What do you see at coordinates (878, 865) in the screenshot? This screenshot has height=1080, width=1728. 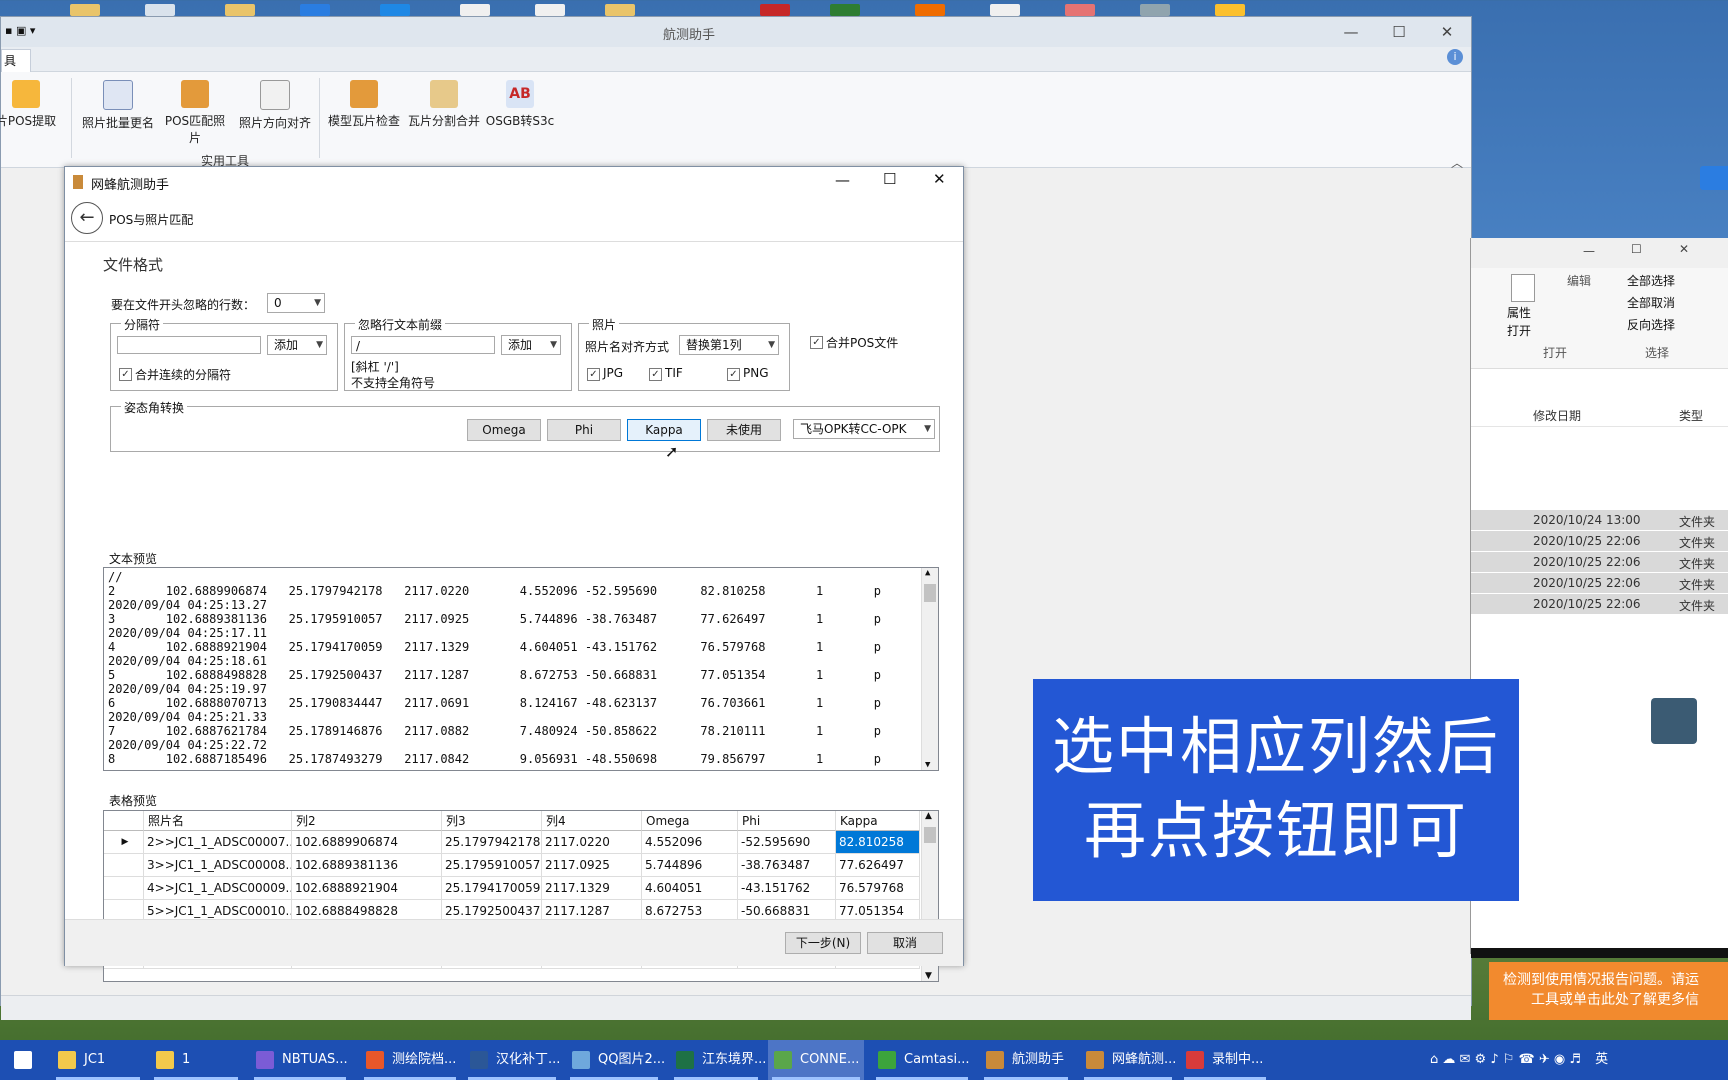 I see `table-cell: 77.626497` at bounding box center [878, 865].